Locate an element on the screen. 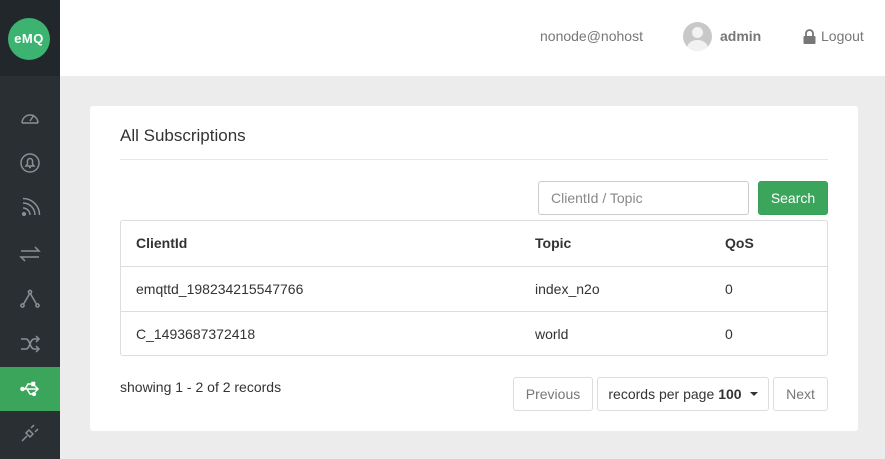 Image resolution: width=885 pixels, height=459 pixels. nav-dashboard is located at coordinates (30, 118).